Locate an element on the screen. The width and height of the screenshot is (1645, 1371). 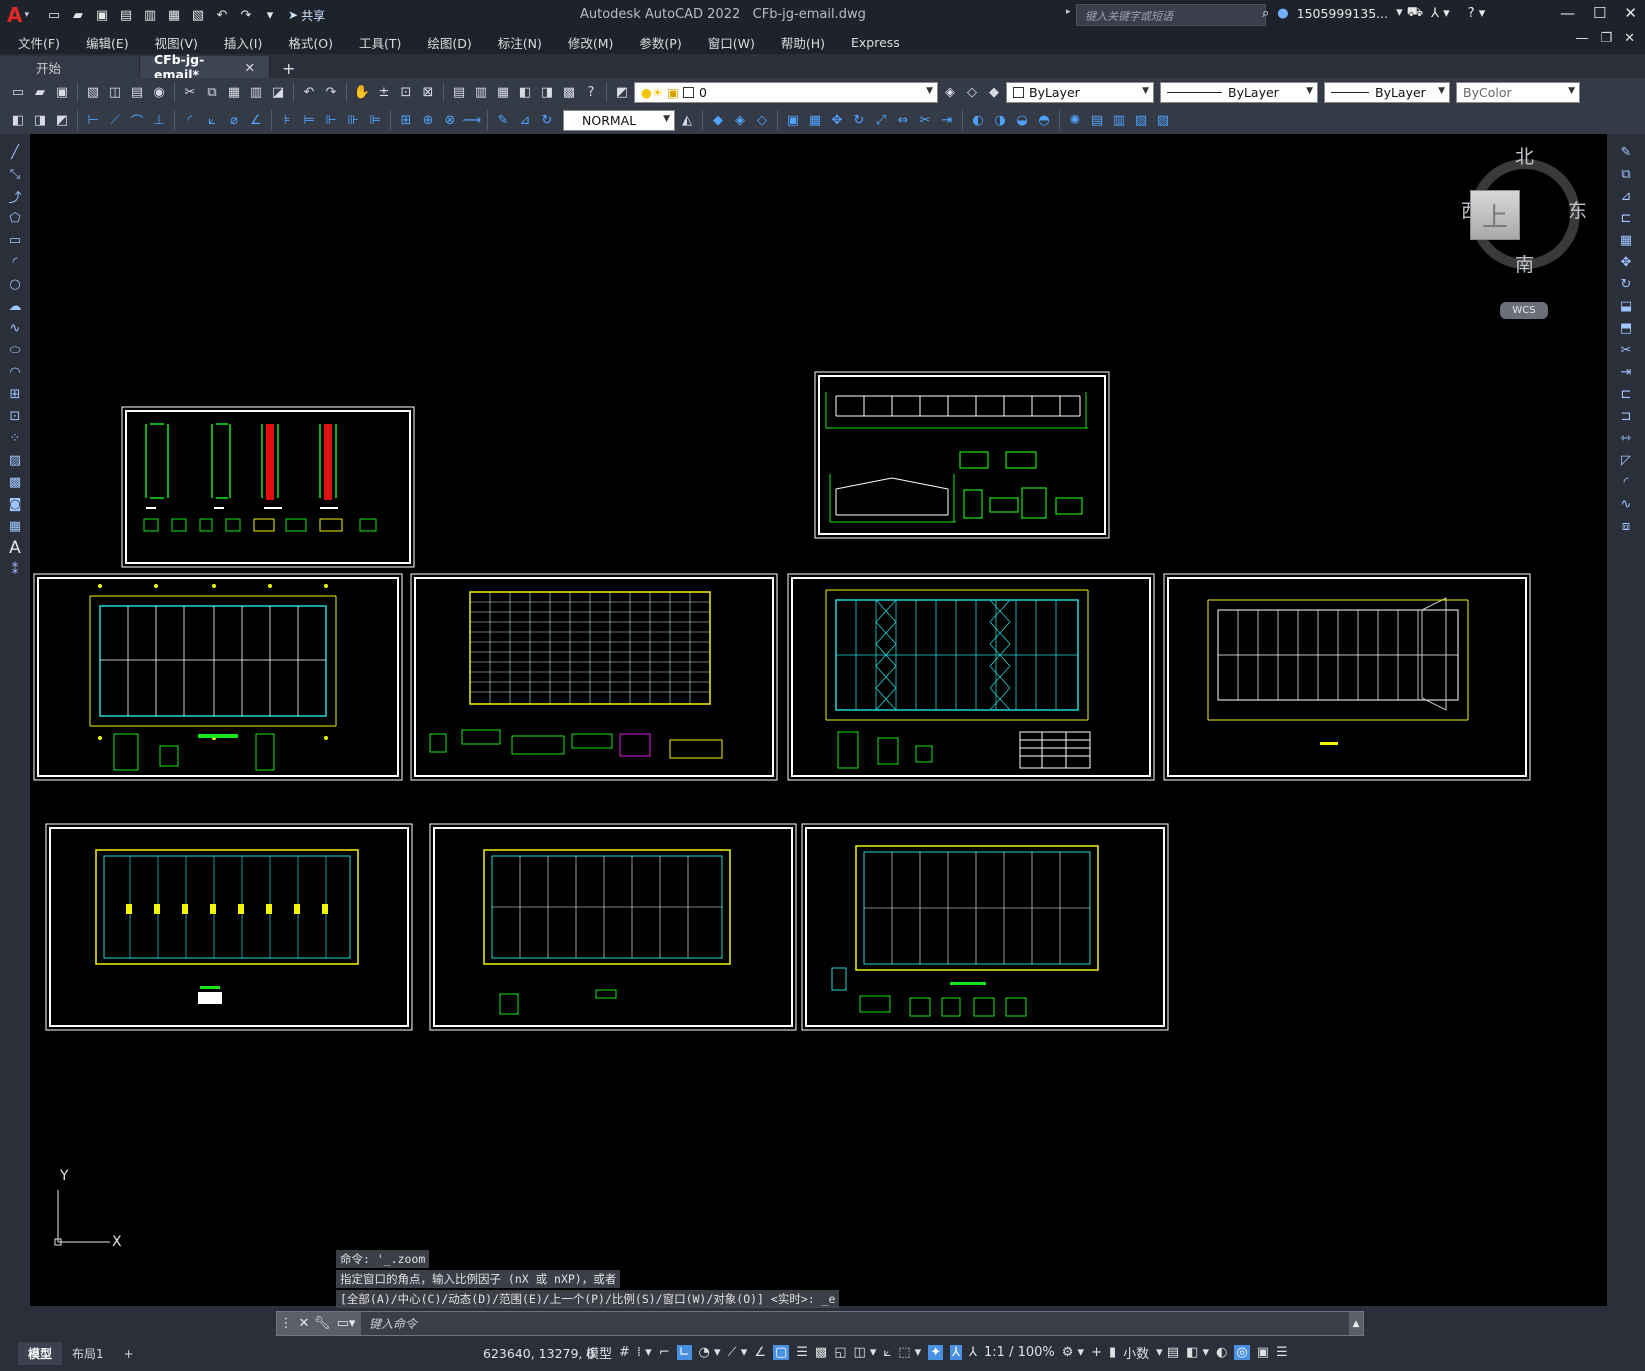
join-icon: ◑ is located at coordinates (1000, 120).